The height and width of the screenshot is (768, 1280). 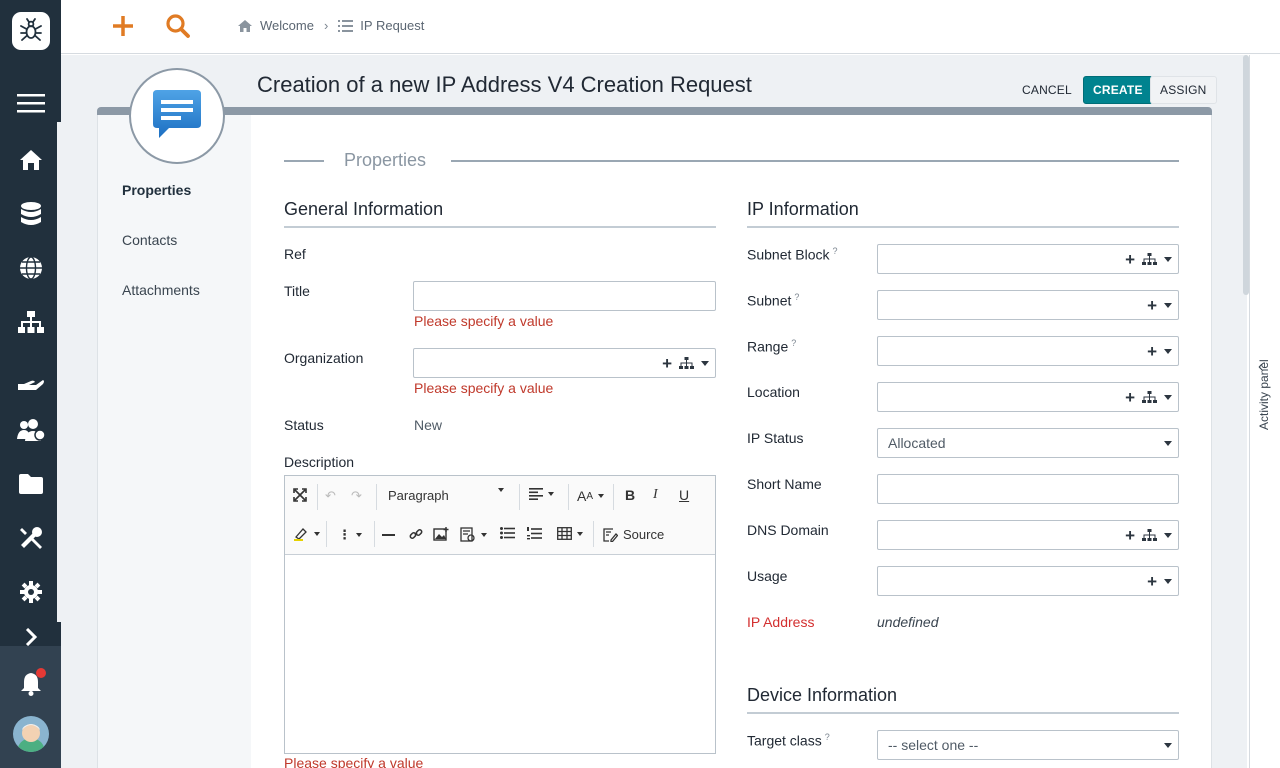 What do you see at coordinates (31, 103) in the screenshot?
I see `menu-icon` at bounding box center [31, 103].